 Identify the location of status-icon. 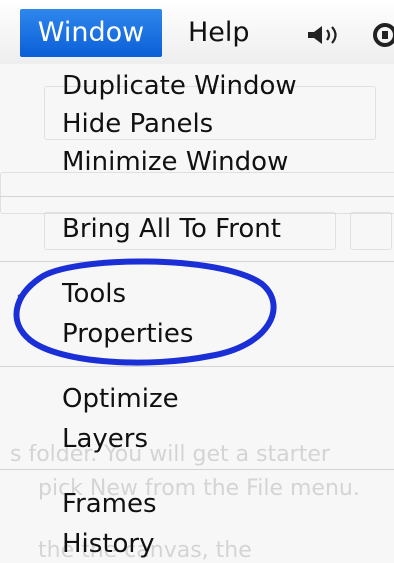
(383, 35).